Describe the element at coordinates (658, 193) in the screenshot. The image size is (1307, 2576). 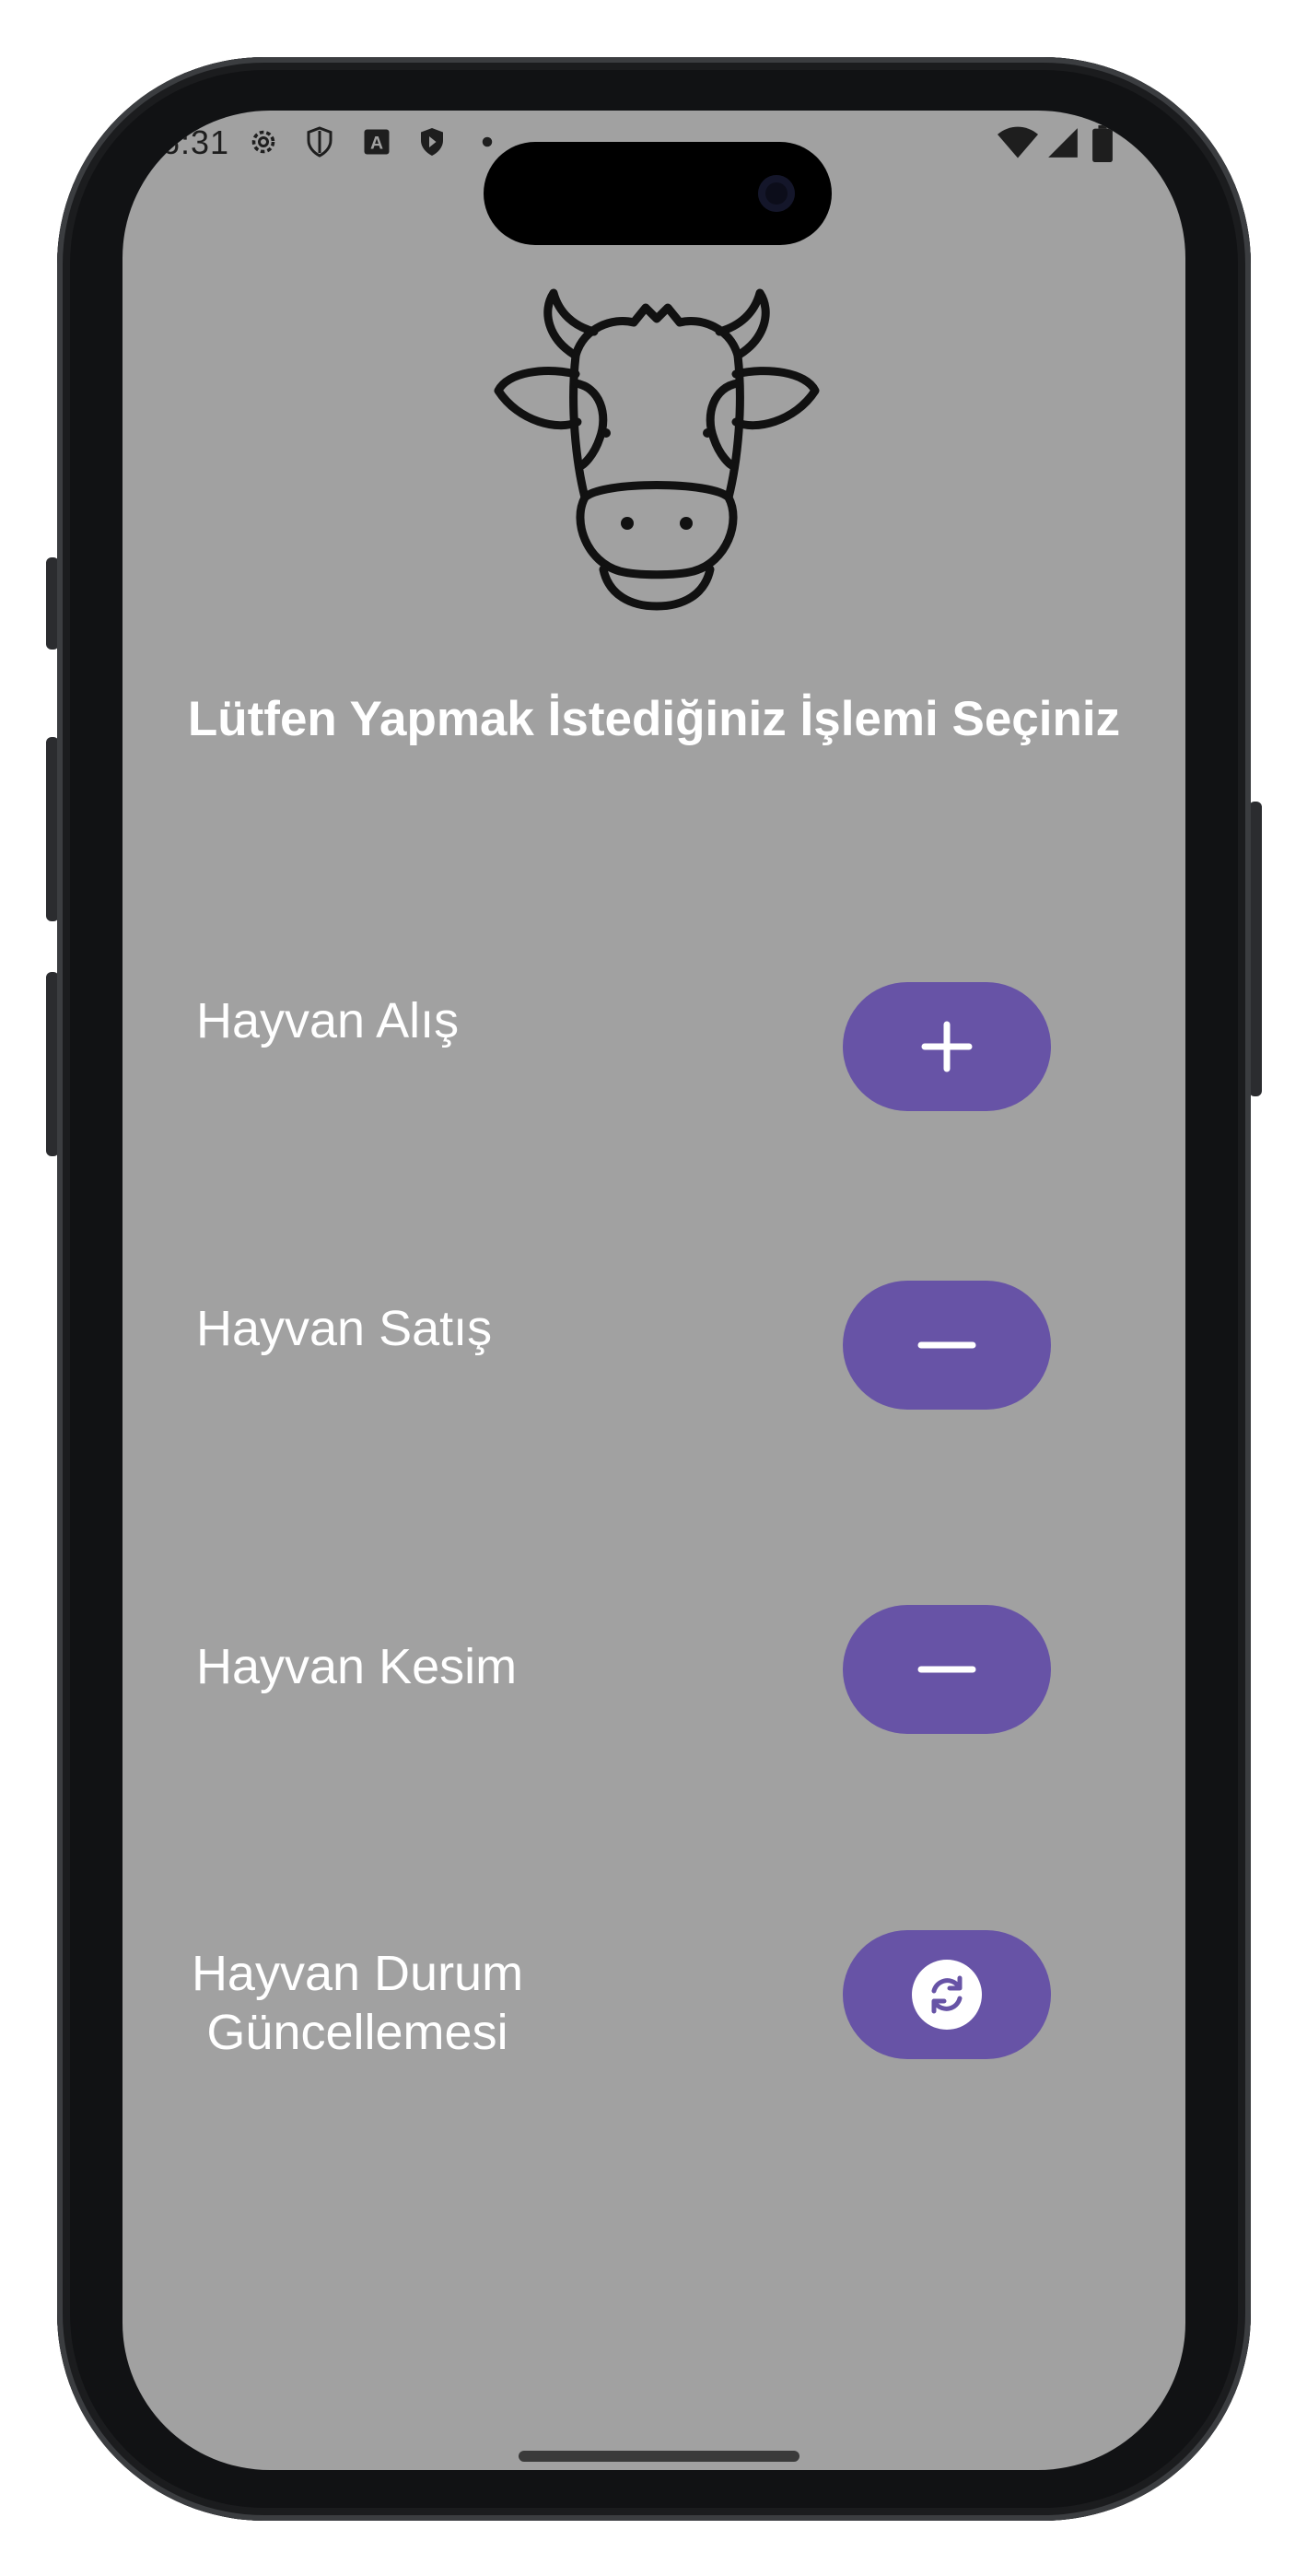
I see `dynamic-island` at that location.